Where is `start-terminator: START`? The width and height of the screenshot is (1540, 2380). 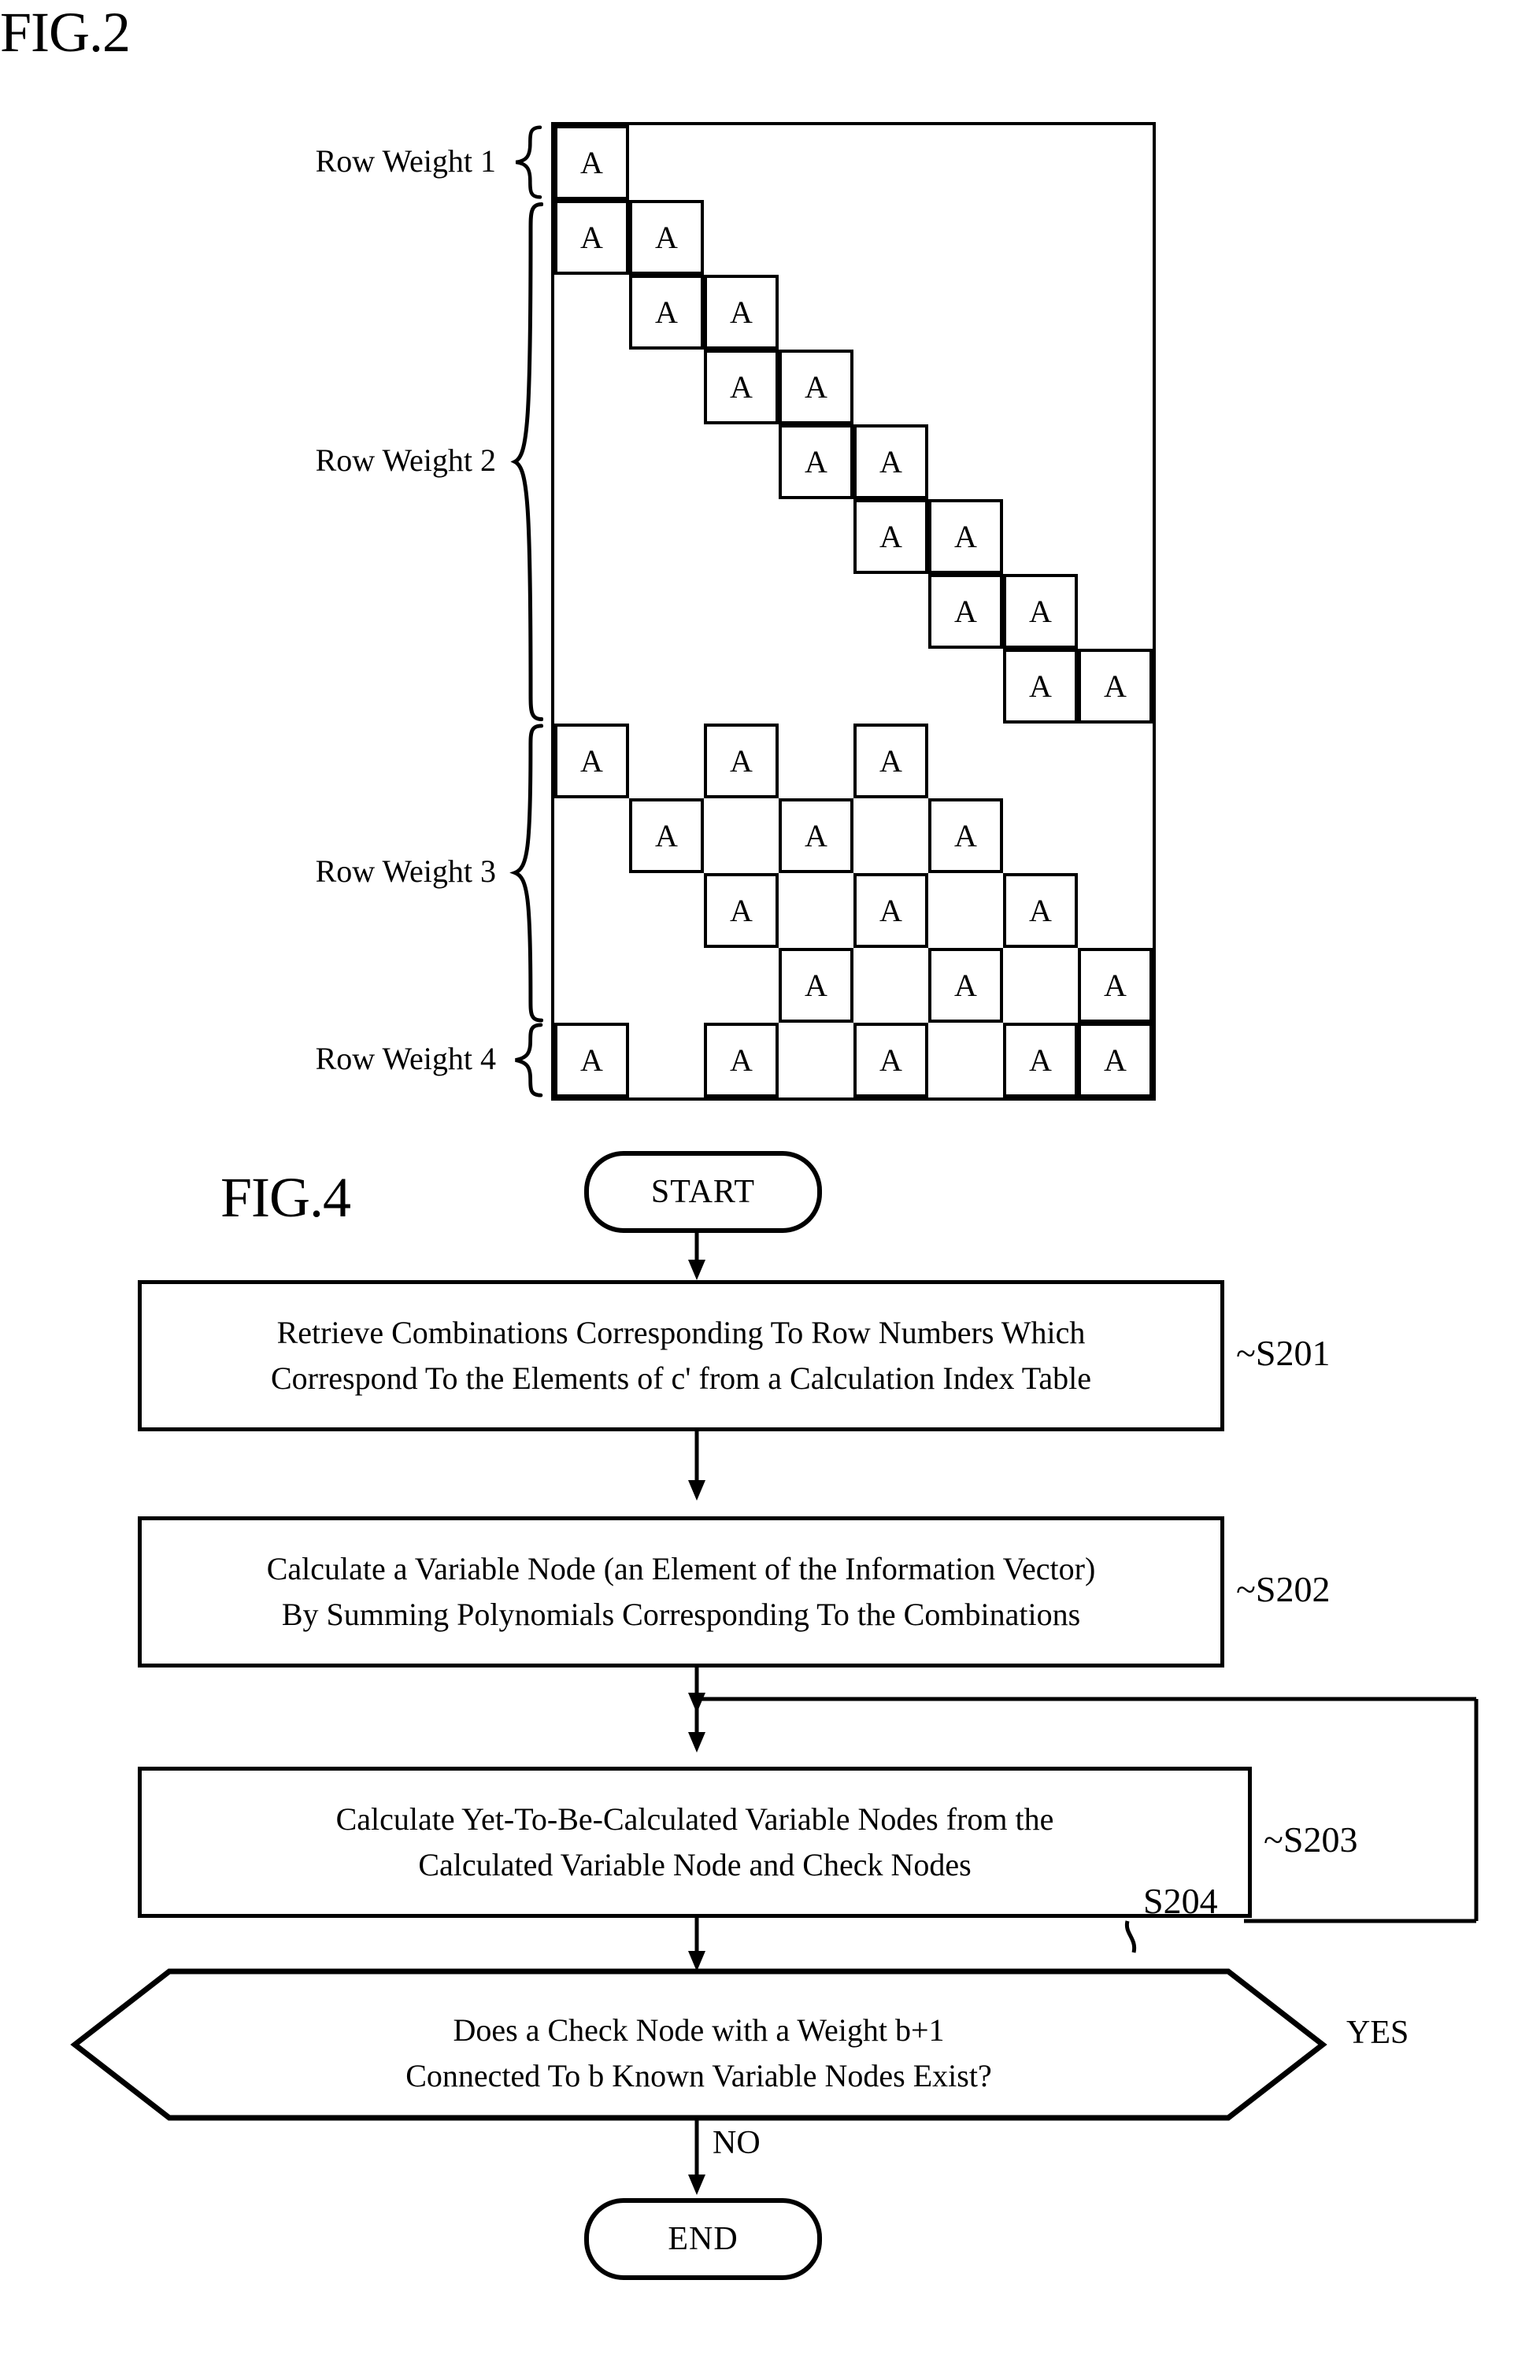 start-terminator: START is located at coordinates (703, 1192).